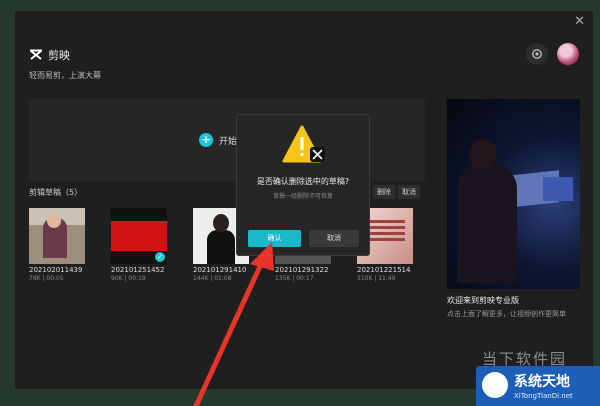  I want to click on drafts-title: 剪辑草稿（5）, so click(56, 192).